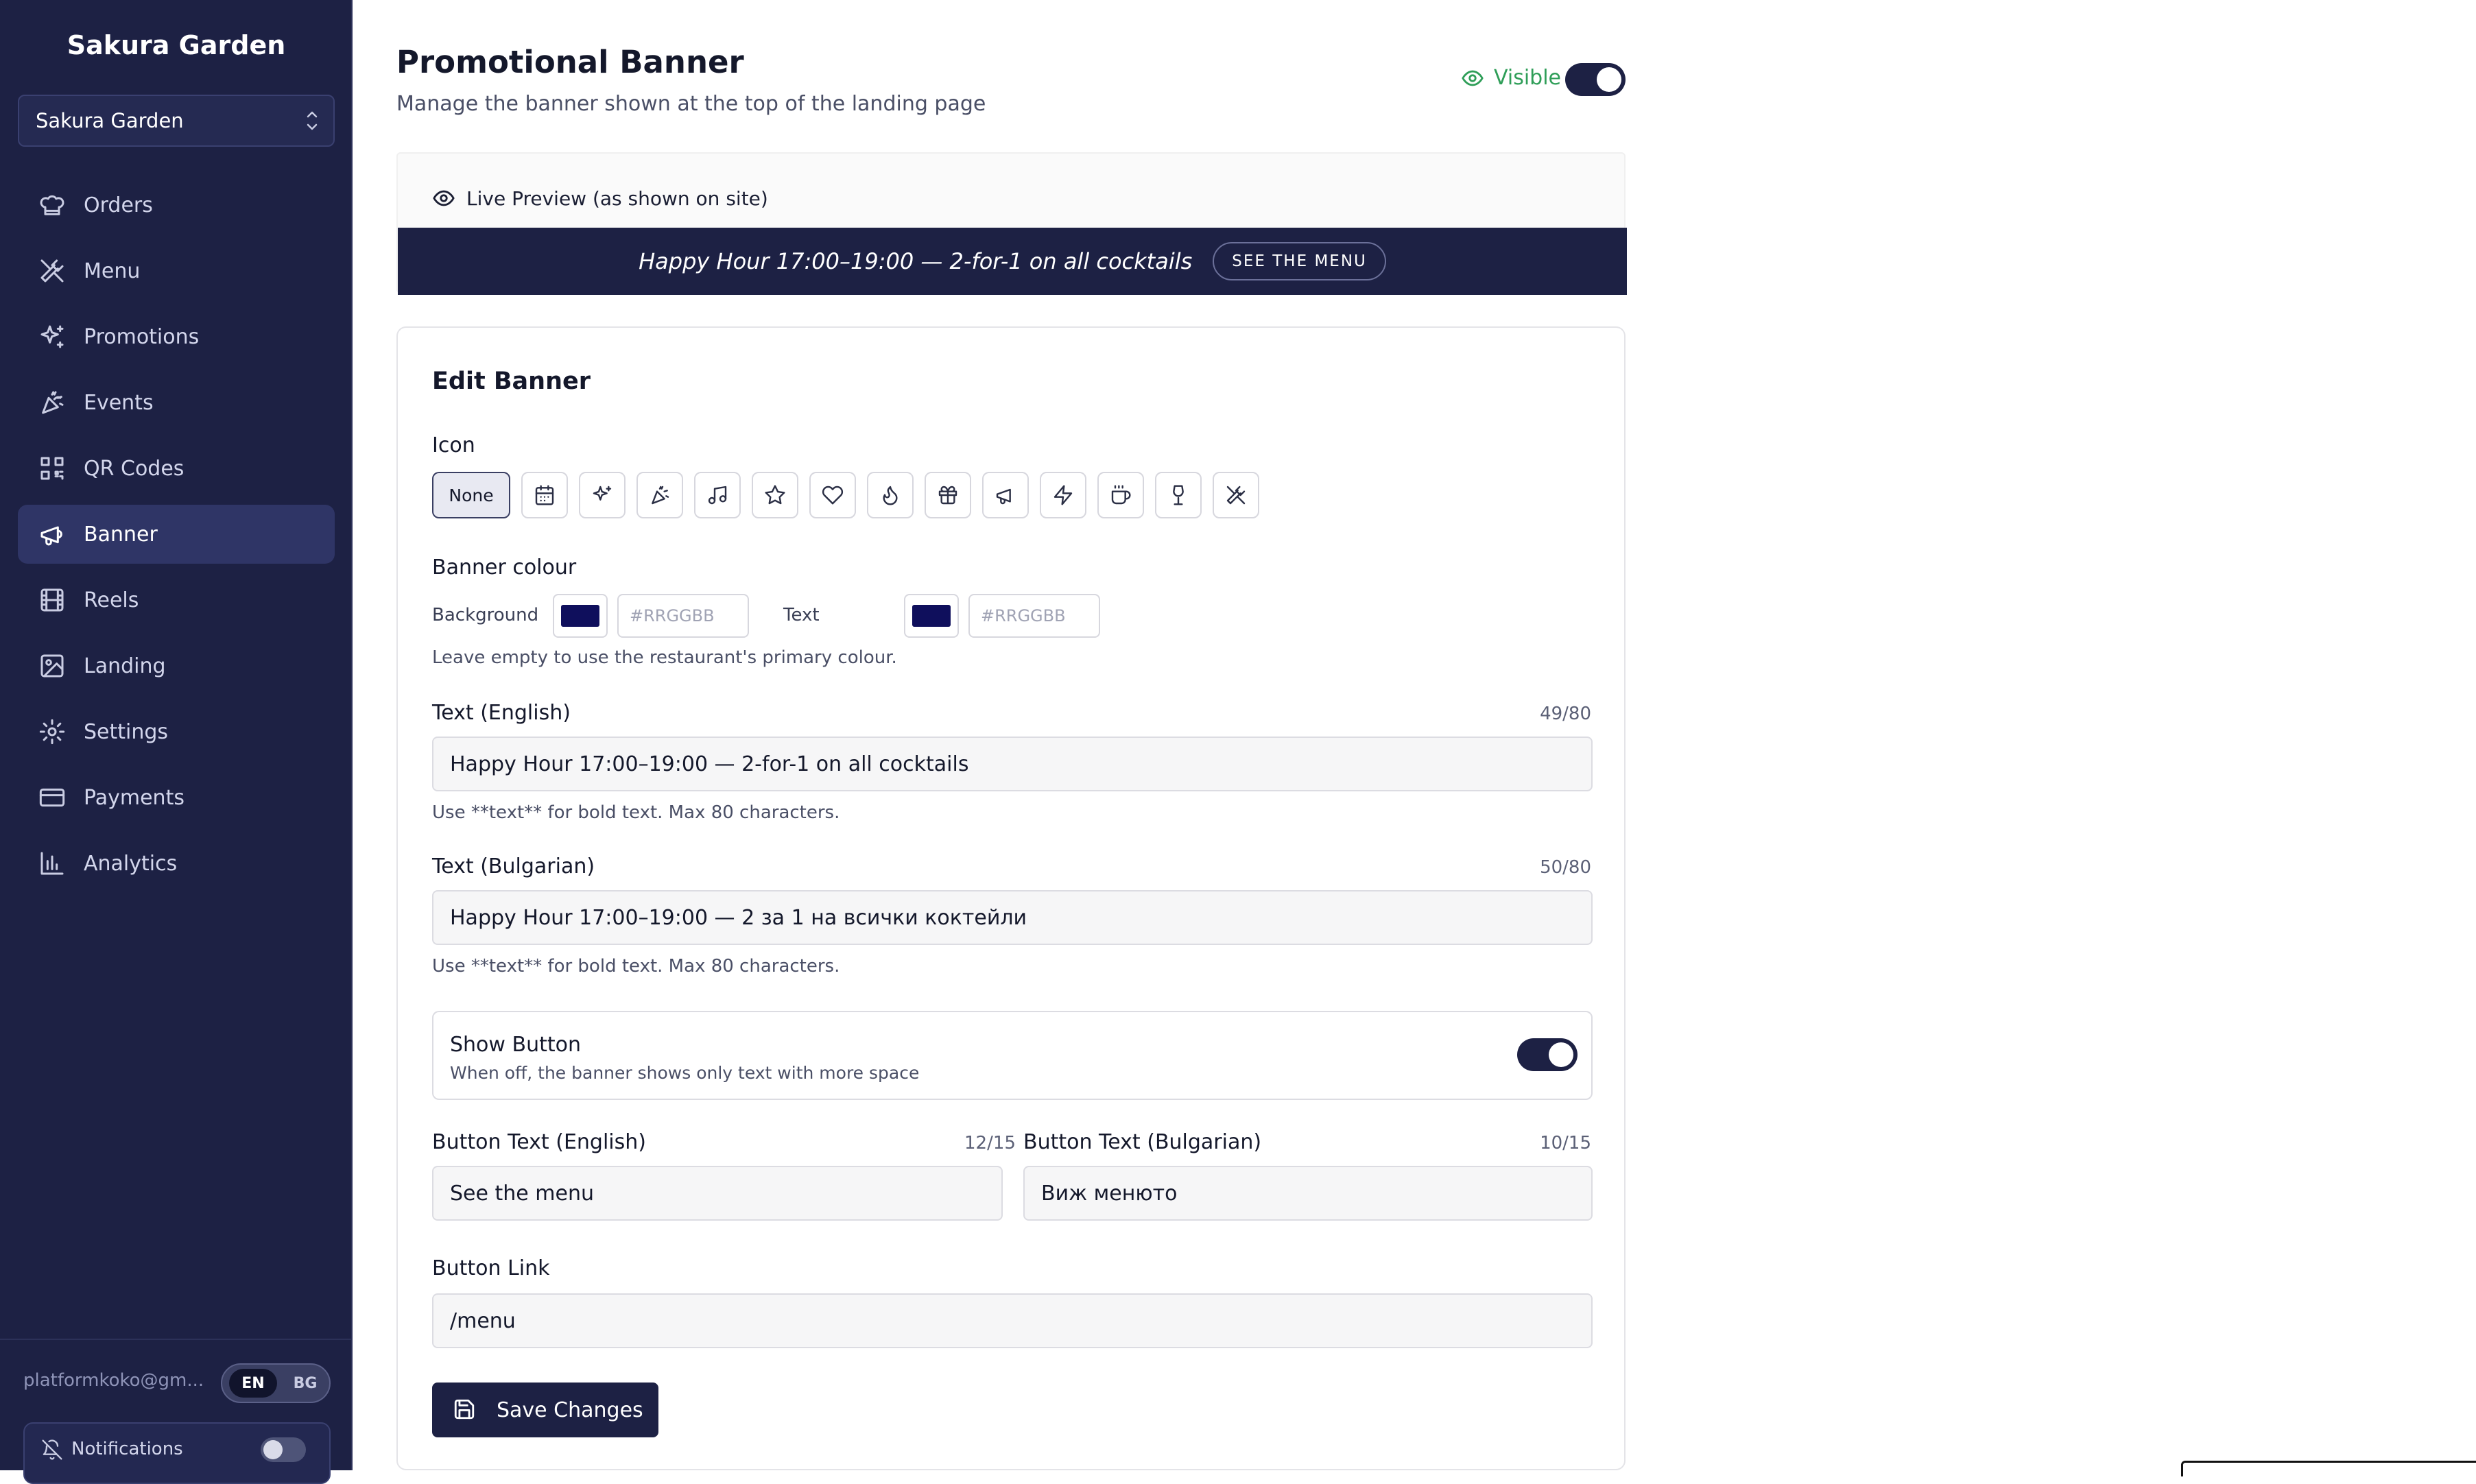 The image size is (2476, 1484). I want to click on background-color-swatch, so click(580, 616).